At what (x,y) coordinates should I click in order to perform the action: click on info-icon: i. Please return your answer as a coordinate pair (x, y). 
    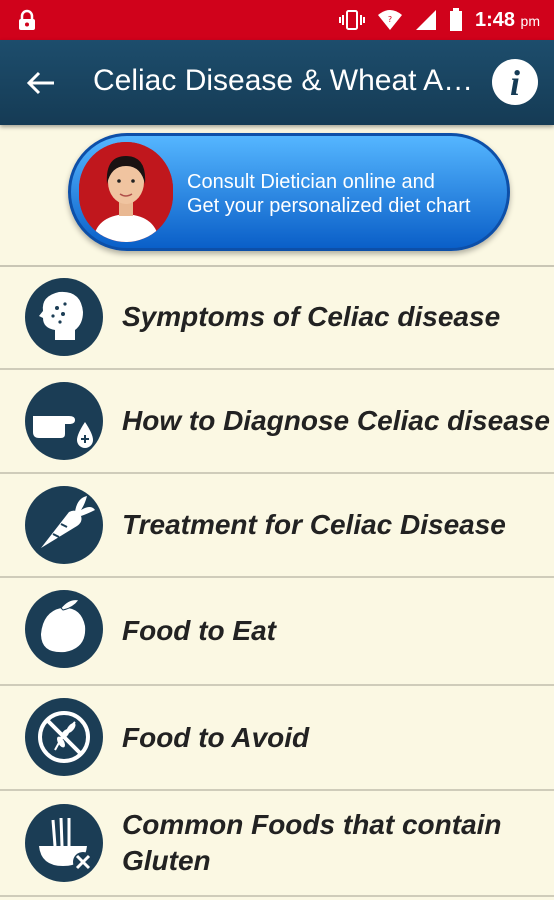
    Looking at the image, I should click on (515, 82).